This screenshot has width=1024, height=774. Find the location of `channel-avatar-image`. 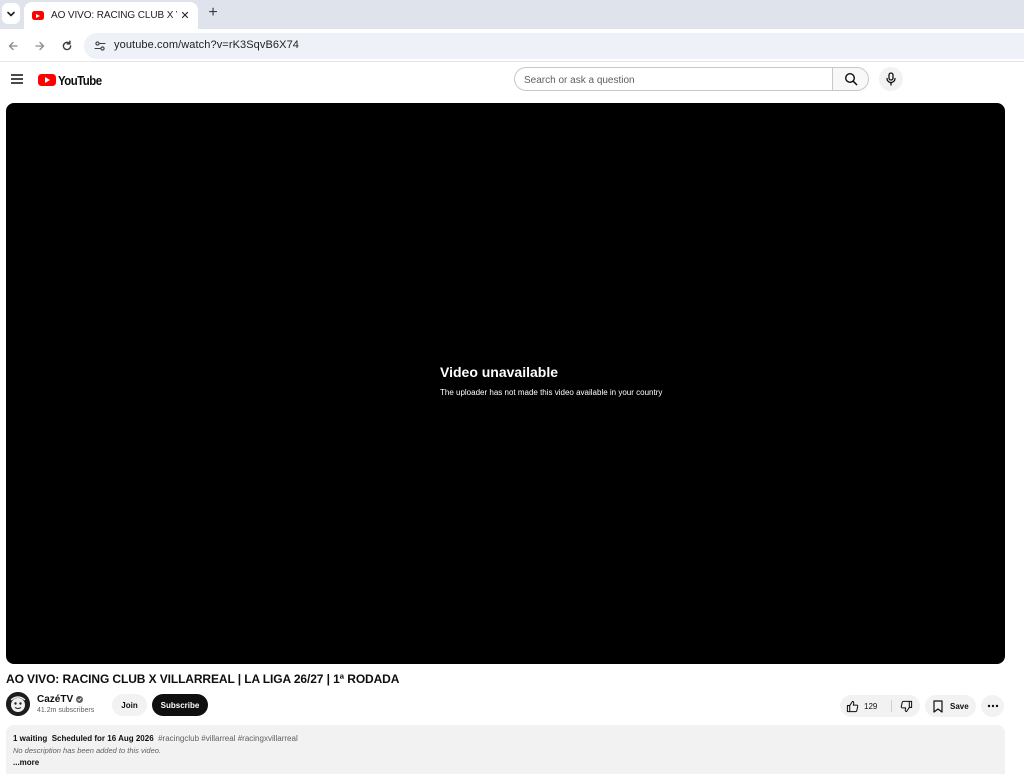

channel-avatar-image is located at coordinates (18, 704).